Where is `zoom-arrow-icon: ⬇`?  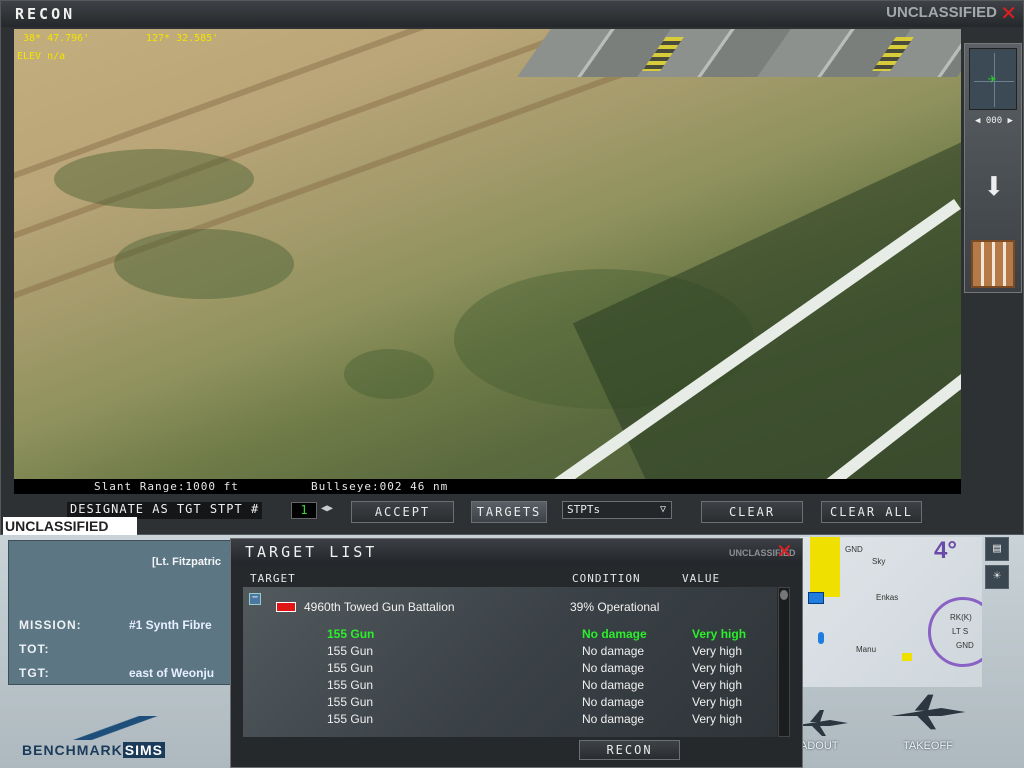
zoom-arrow-icon: ⬇ is located at coordinates (994, 187).